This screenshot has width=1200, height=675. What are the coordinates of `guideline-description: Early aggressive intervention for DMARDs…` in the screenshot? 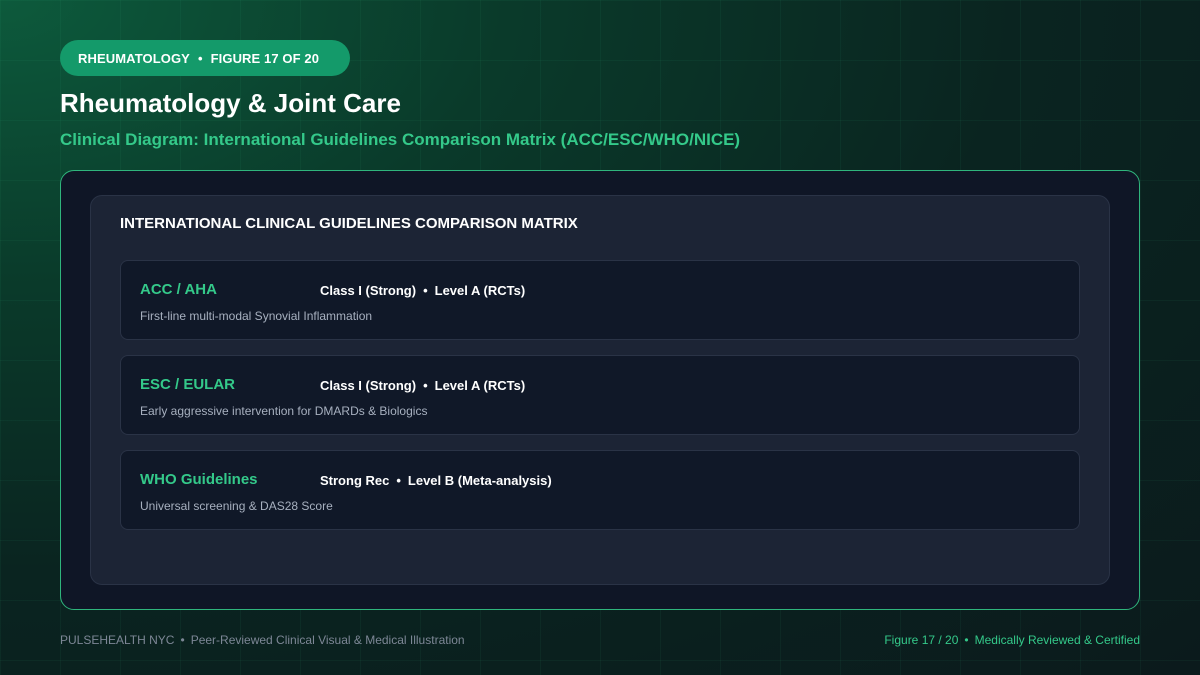 It's located at (284, 411).